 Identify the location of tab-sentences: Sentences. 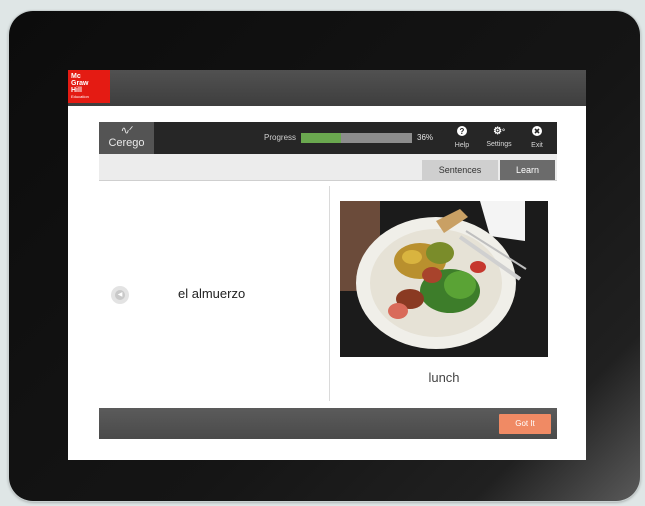
(460, 170).